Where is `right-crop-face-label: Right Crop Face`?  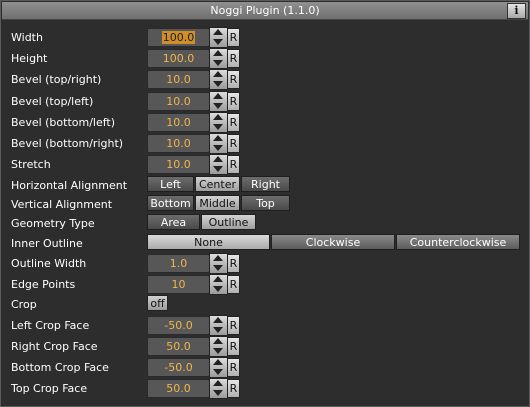
right-crop-face-label: Right Crop Face is located at coordinates (54, 346).